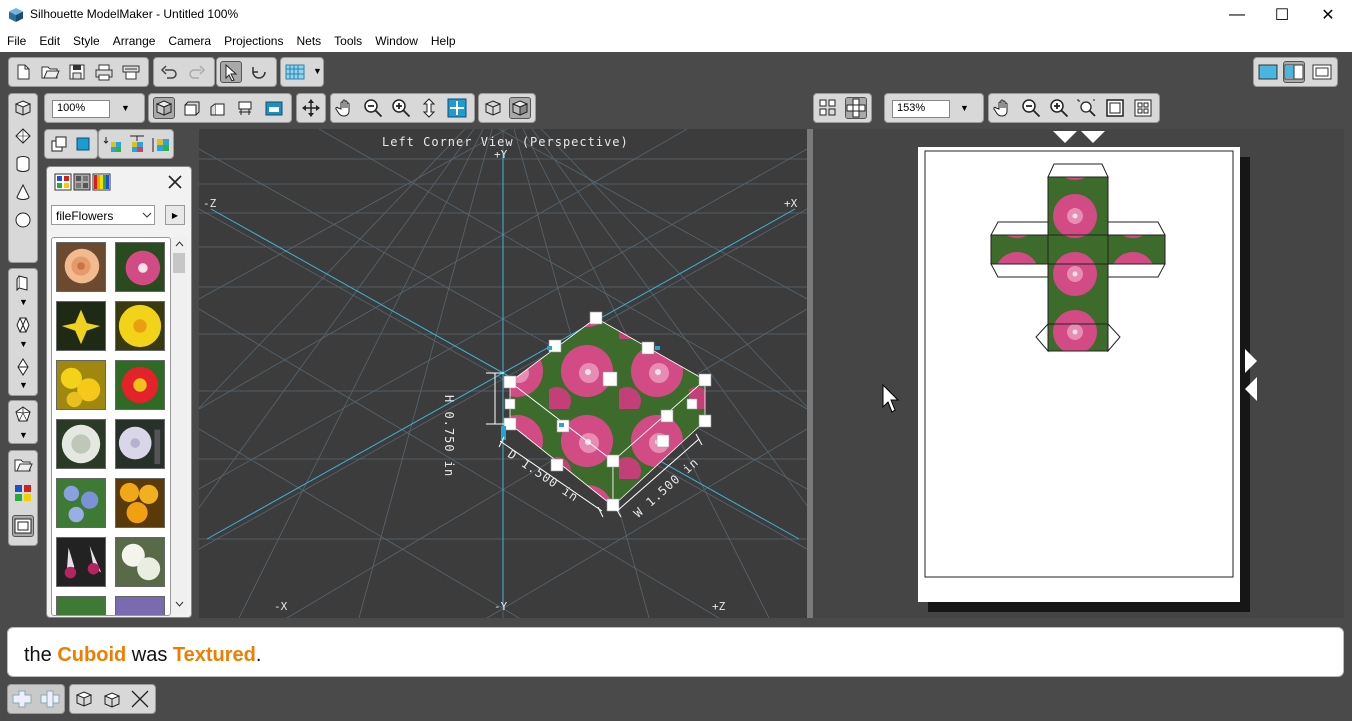  Describe the element at coordinates (140, 267) in the screenshot. I see `texture-thumb-pink-flower` at that location.